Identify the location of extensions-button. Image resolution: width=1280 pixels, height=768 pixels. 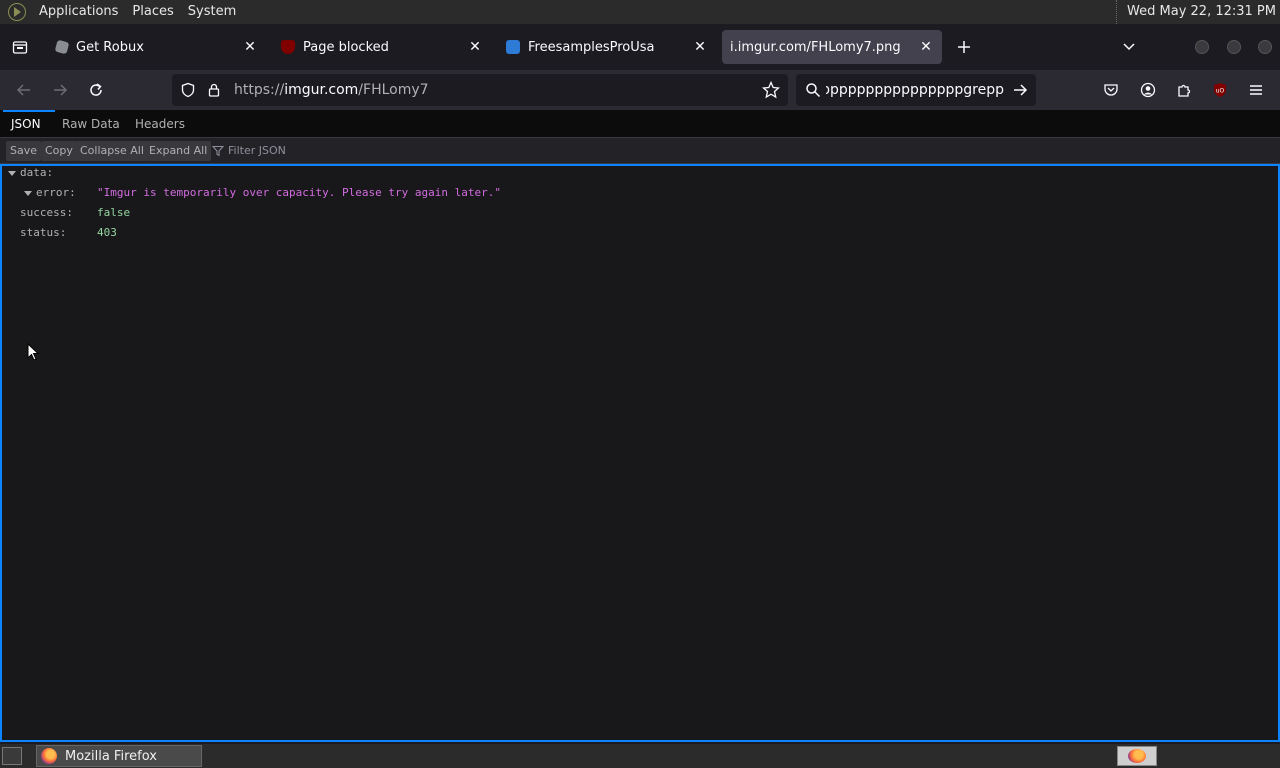
(1184, 90).